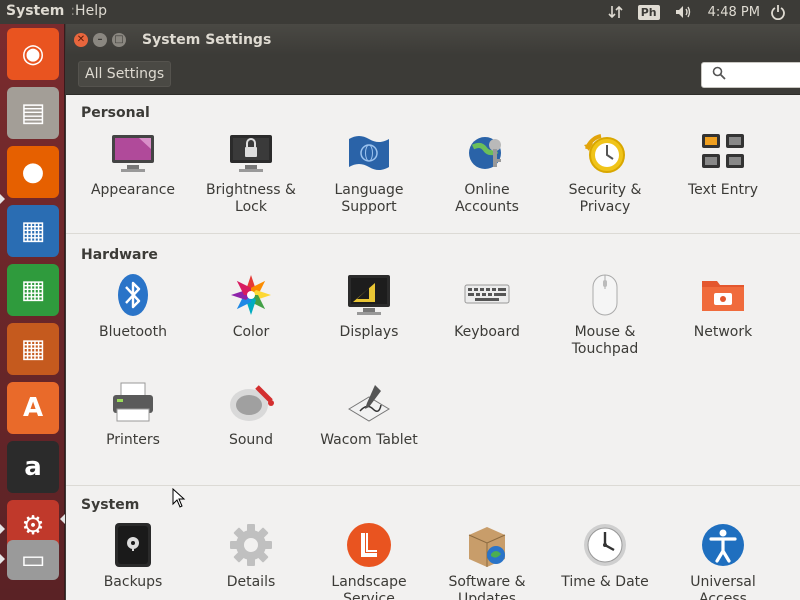  I want to click on settings-item-label: Time & Date, so click(605, 582).